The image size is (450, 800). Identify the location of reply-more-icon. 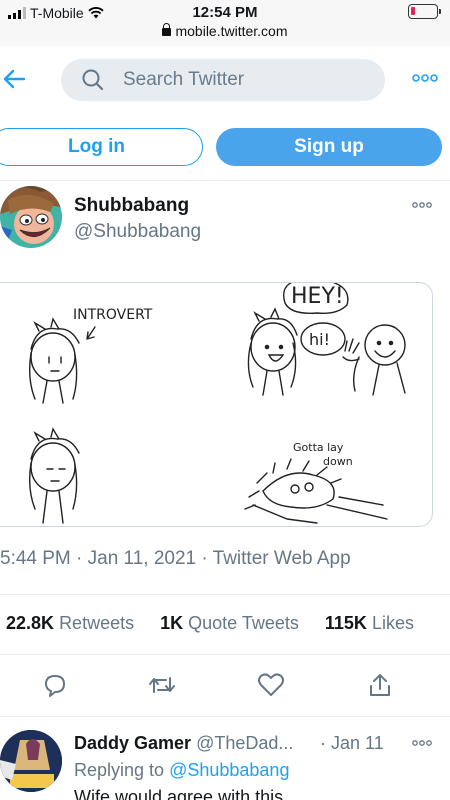
(422, 743).